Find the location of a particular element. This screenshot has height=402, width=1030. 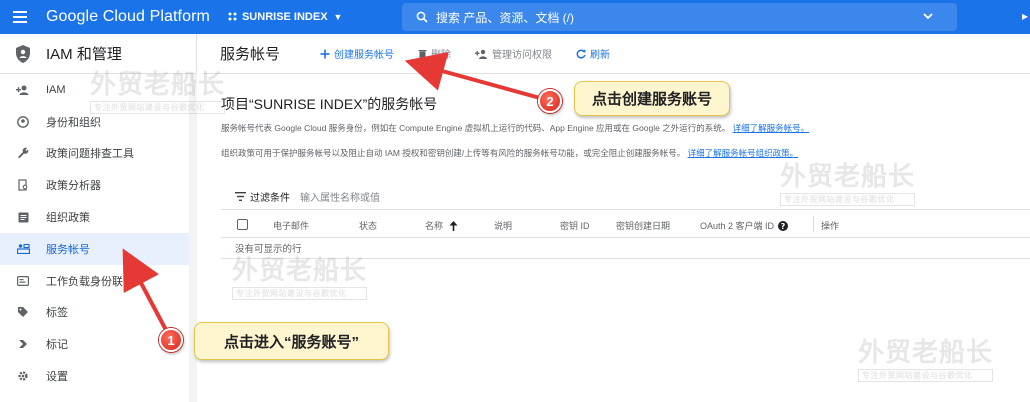

filter-label: 过滤条件 is located at coordinates (270, 198).